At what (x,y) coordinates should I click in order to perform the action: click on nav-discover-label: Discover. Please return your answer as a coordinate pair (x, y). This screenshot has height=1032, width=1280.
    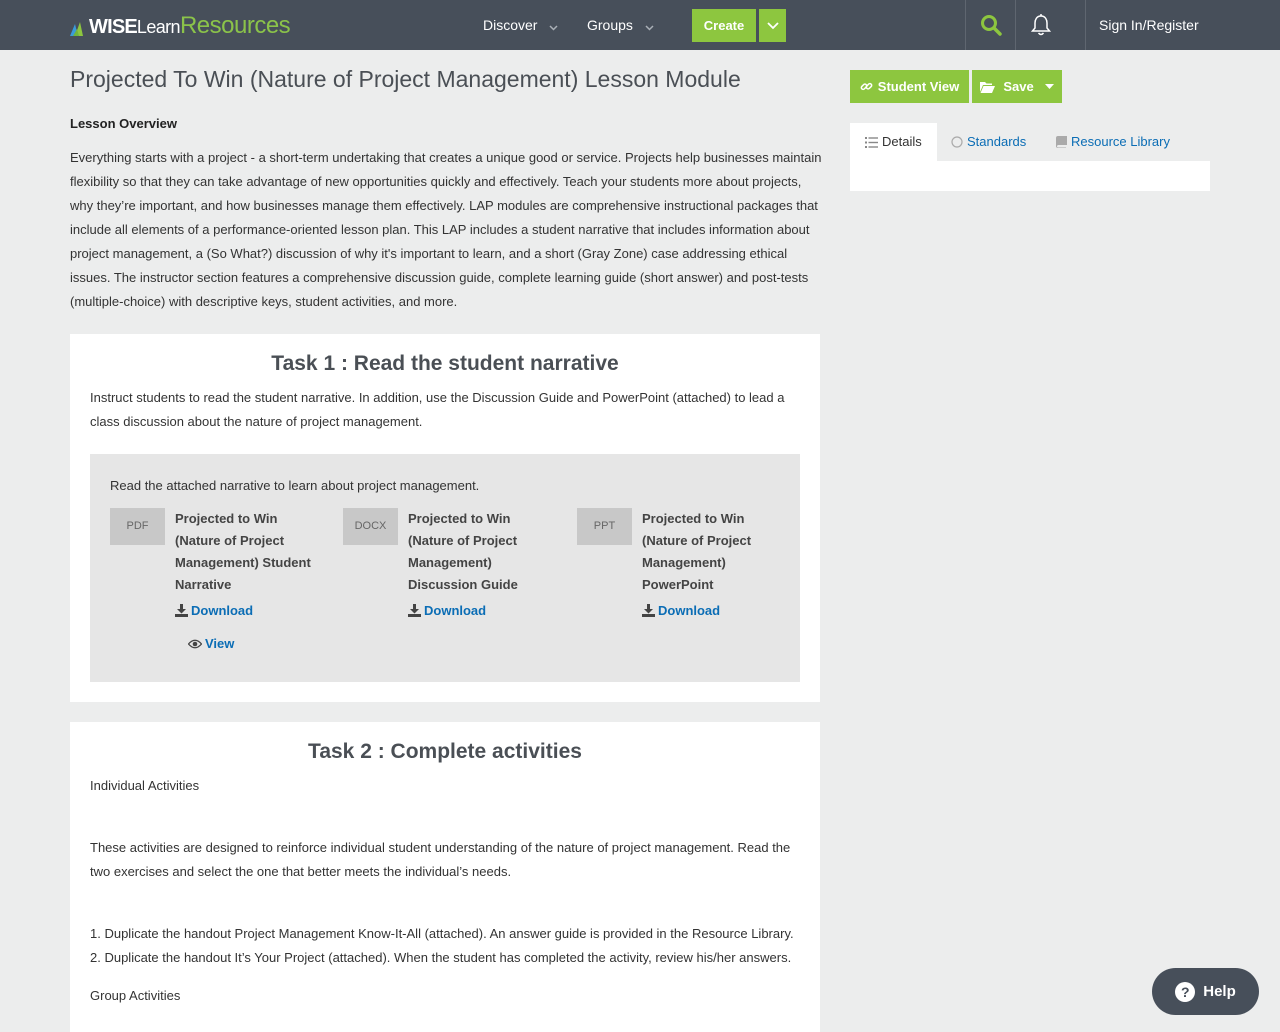
    Looking at the image, I should click on (510, 25).